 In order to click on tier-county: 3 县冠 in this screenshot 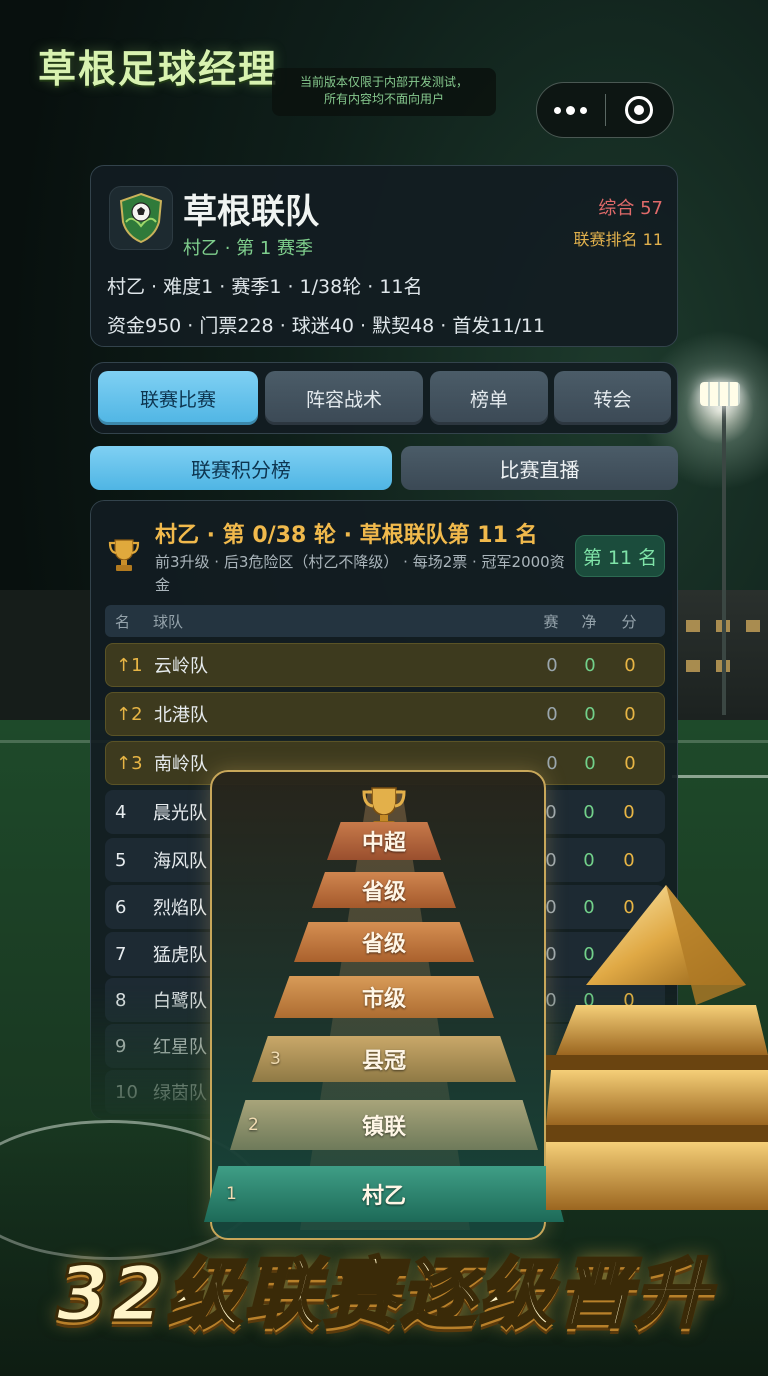, I will do `click(384, 1059)`.